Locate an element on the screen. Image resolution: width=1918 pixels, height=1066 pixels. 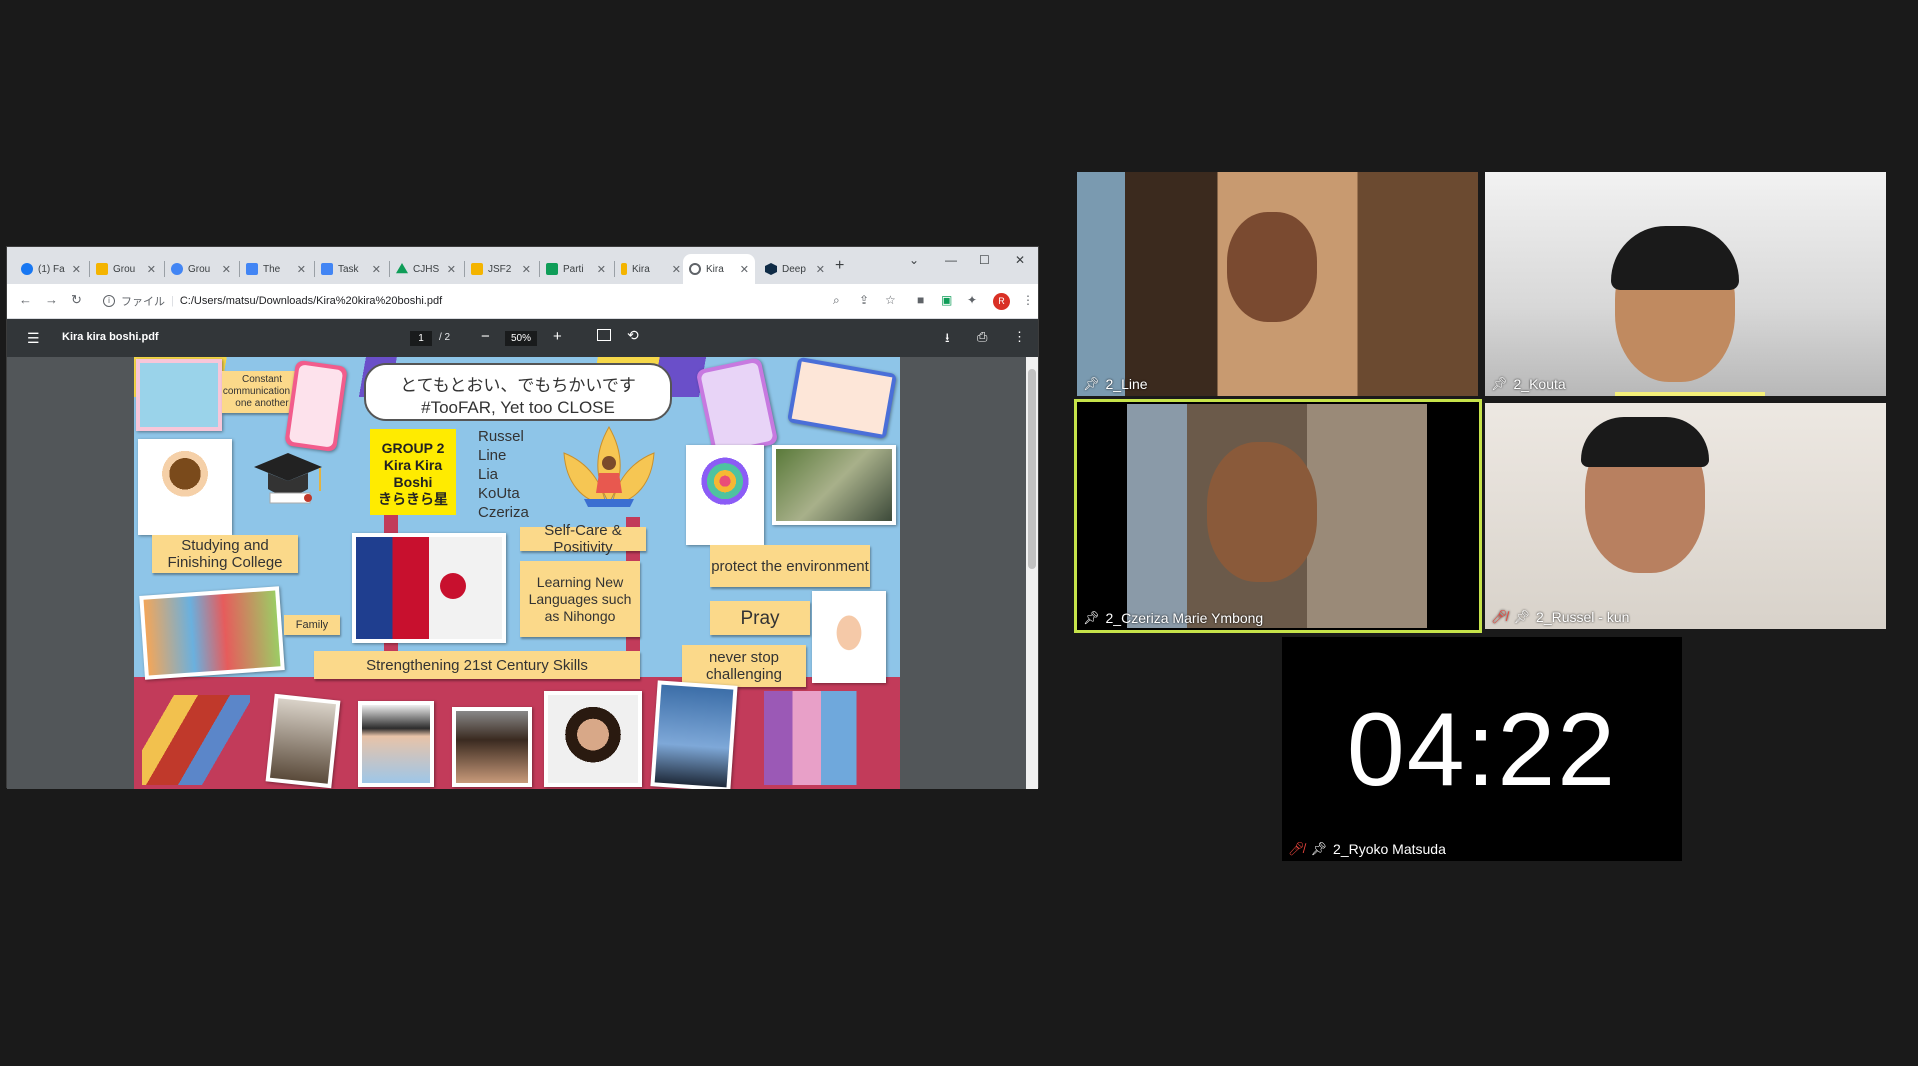
family-illustration is located at coordinates (212, 633).